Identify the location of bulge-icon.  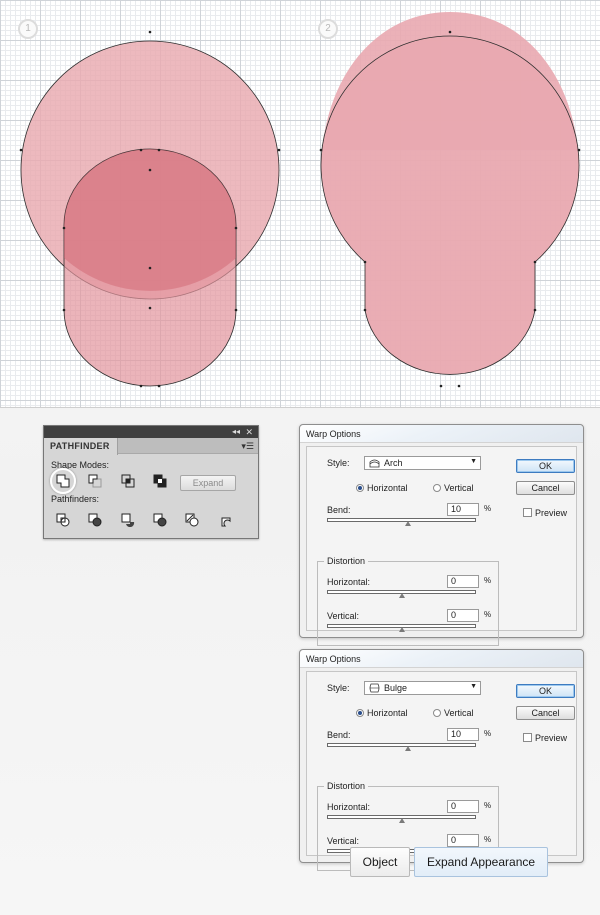
(374, 689).